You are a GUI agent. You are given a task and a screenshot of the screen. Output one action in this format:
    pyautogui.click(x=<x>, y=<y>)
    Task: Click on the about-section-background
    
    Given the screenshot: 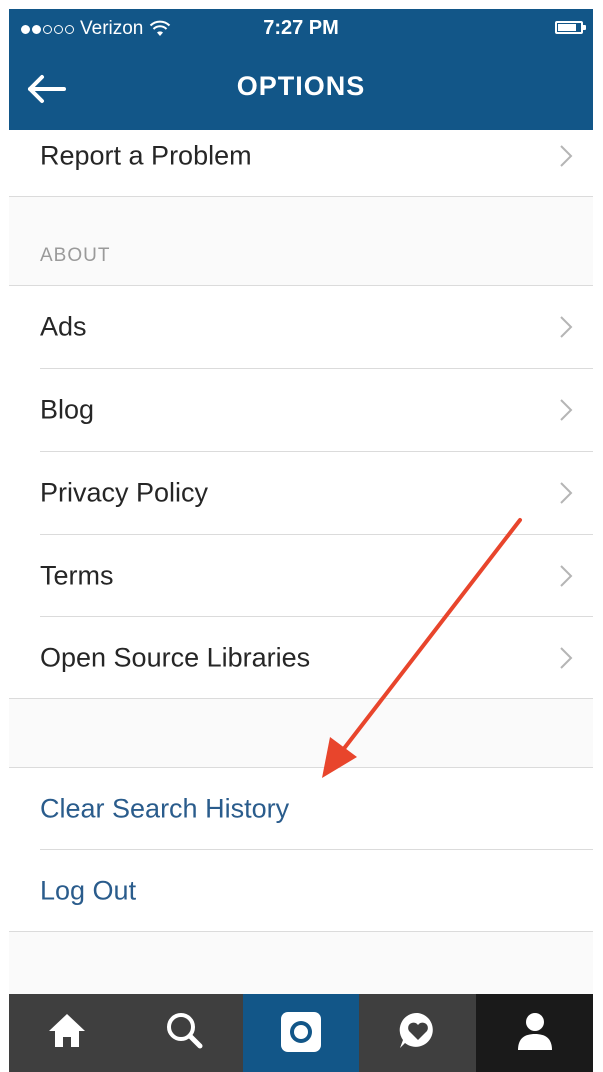 What is the action you would take?
    pyautogui.click(x=301, y=241)
    